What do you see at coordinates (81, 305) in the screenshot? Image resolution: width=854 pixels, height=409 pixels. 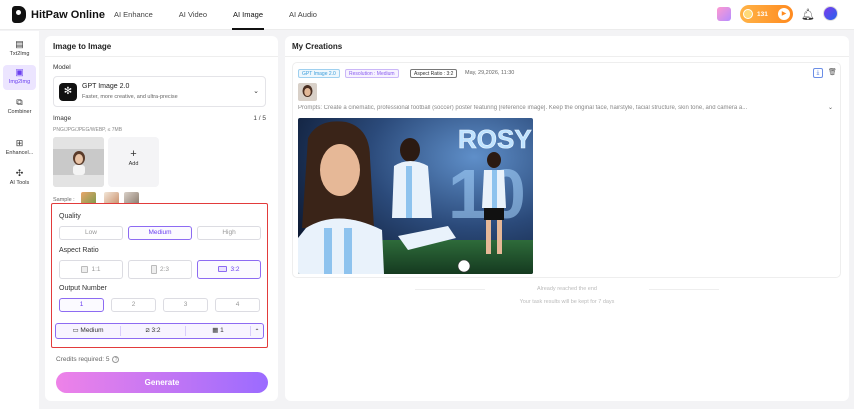 I see `output-1: 1` at bounding box center [81, 305].